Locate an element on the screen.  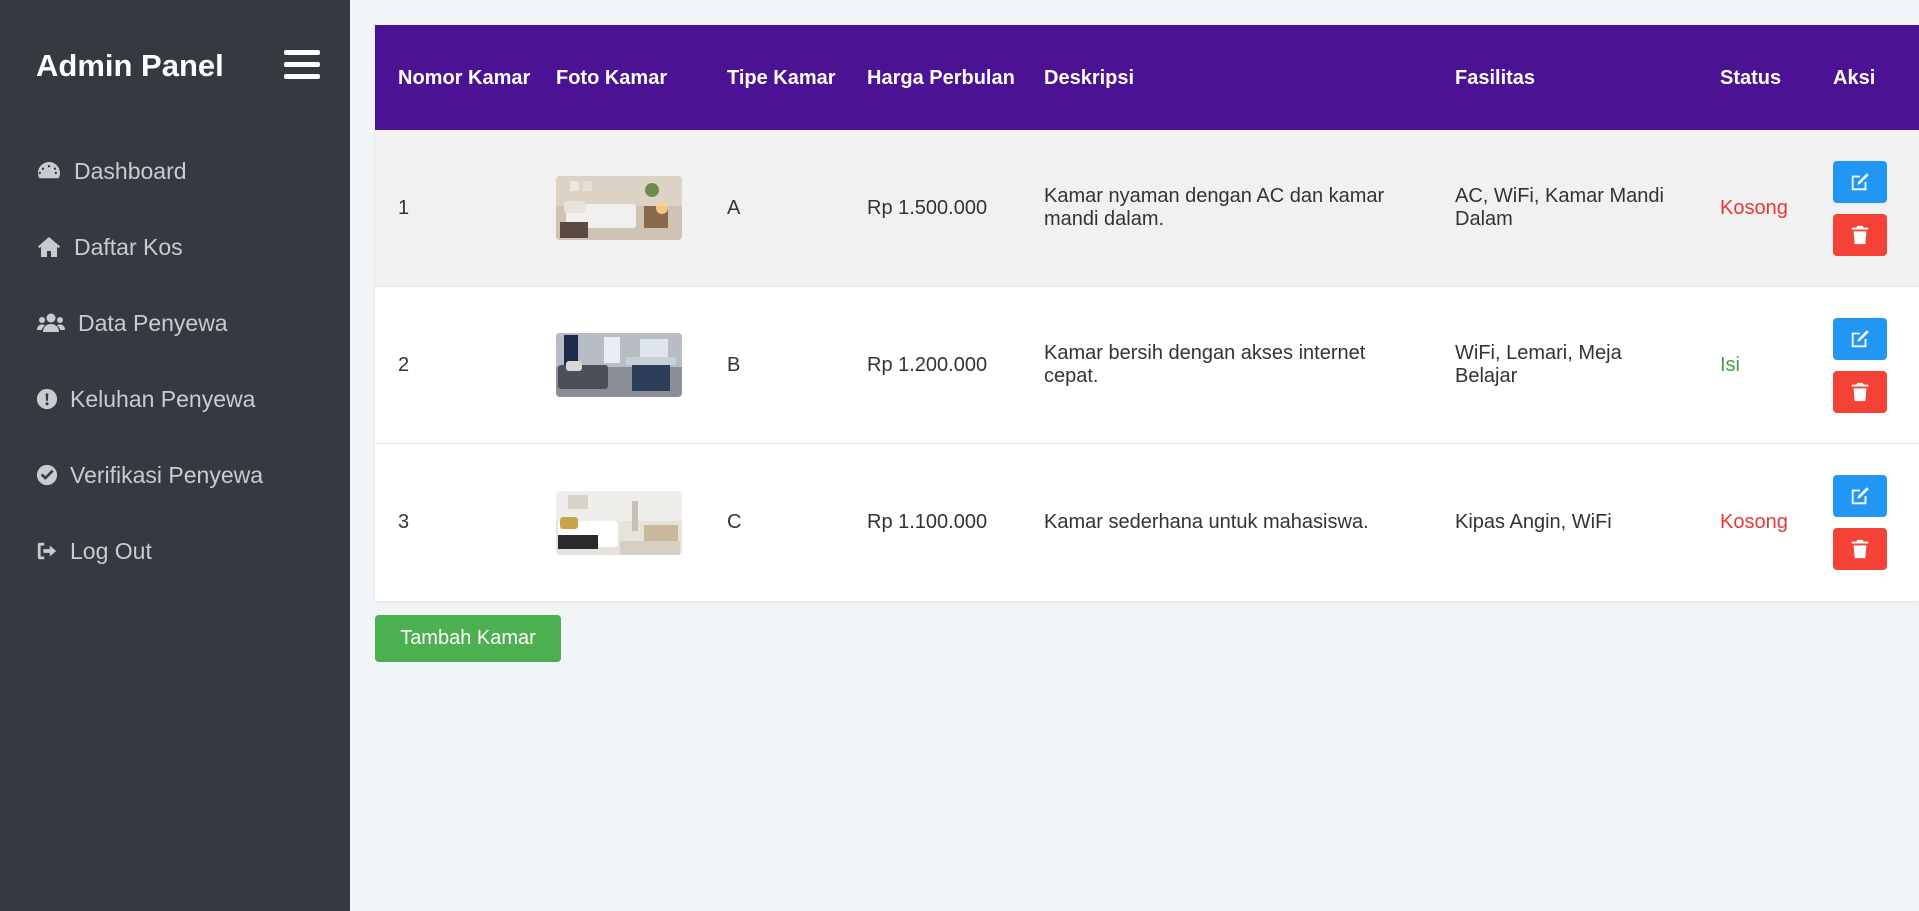
room-facilities: WiFi, Lemari, Meja Belajar is located at coordinates (1538, 364).